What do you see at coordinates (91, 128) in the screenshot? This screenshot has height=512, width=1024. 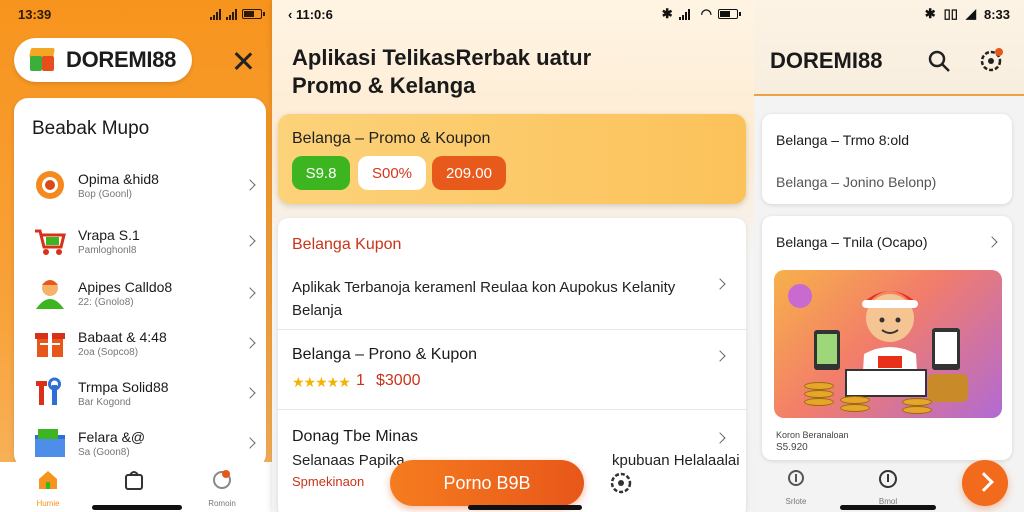 I see `menu-title: Beabak Mupo` at bounding box center [91, 128].